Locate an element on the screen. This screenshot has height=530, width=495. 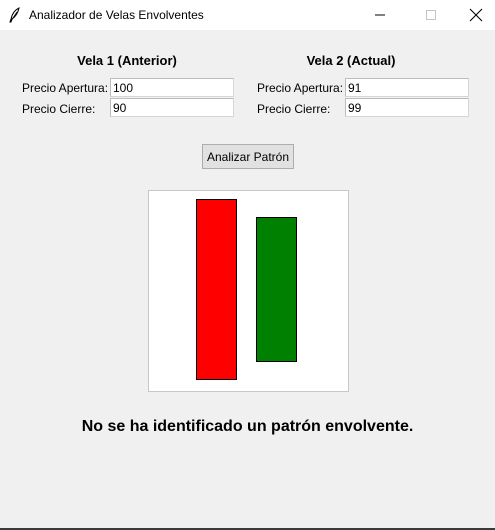
maximize-icon is located at coordinates (431, 15).